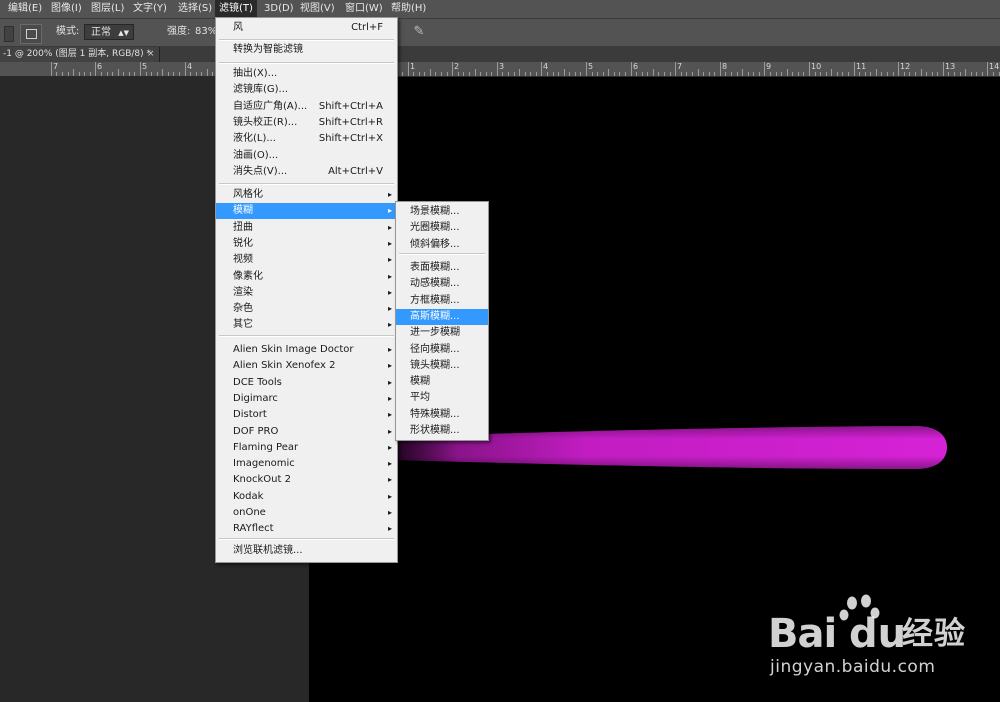 Image resolution: width=1000 pixels, height=702 pixels. What do you see at coordinates (306, 228) in the screenshot?
I see `filter-category-3: 扭曲 ▸` at bounding box center [306, 228].